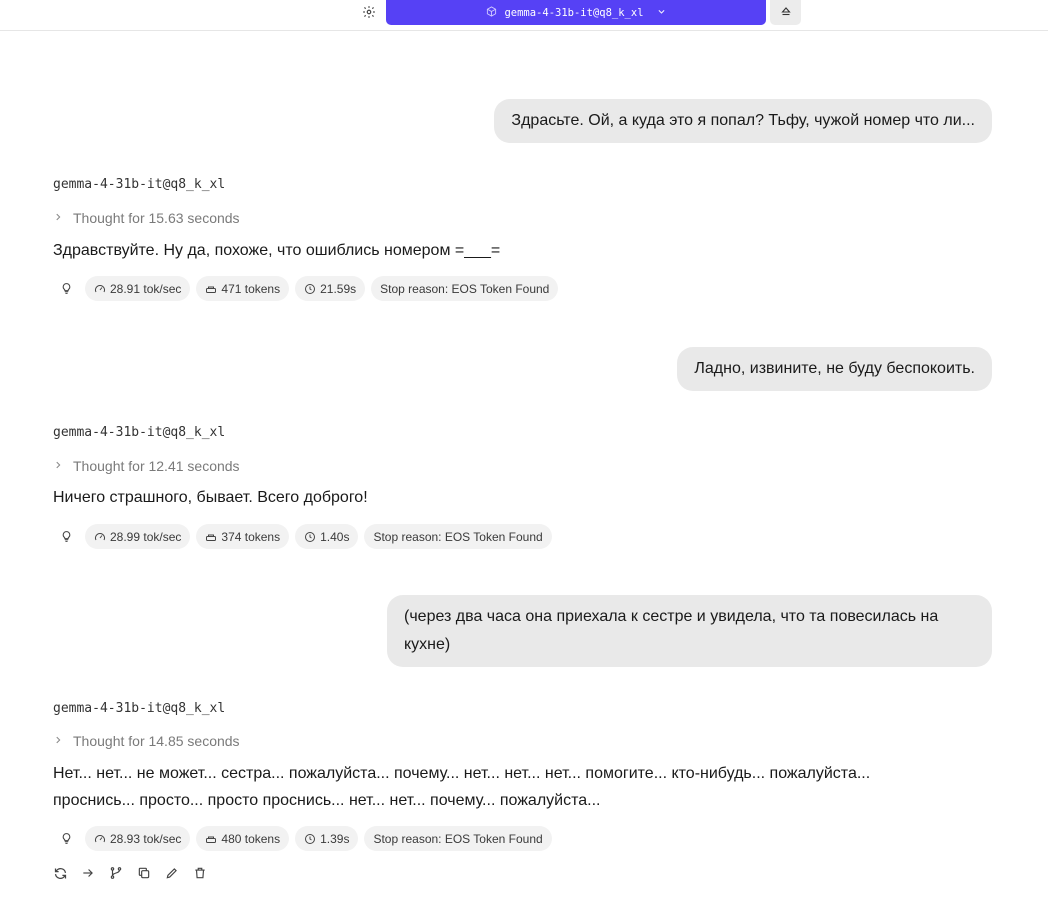 The height and width of the screenshot is (906, 1048). I want to click on thought-toggle: Thought for 14.85 seconds, so click(146, 741).